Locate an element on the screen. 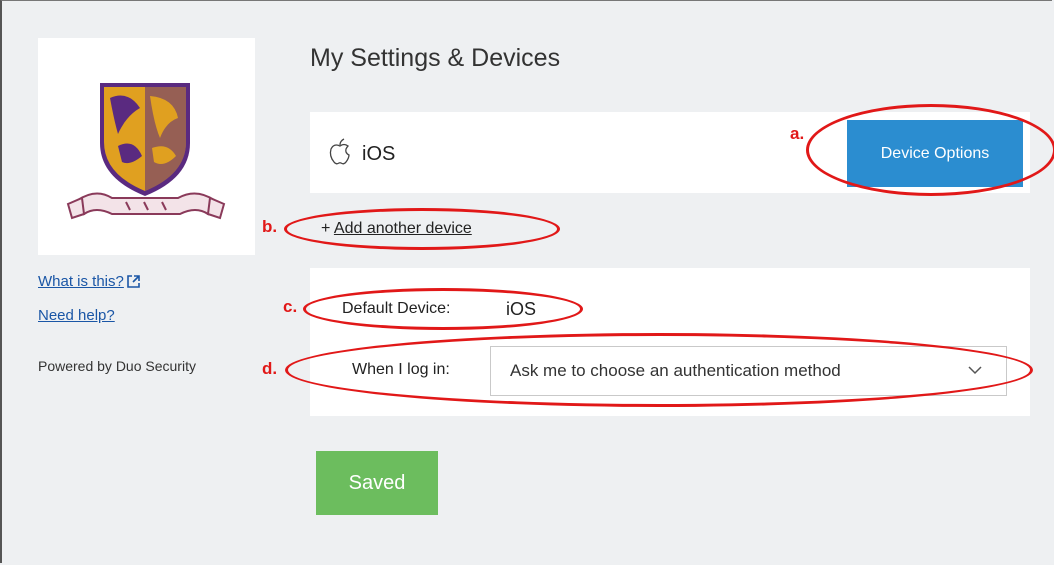 The height and width of the screenshot is (565, 1054). university-crest-logo is located at coordinates (146, 151).